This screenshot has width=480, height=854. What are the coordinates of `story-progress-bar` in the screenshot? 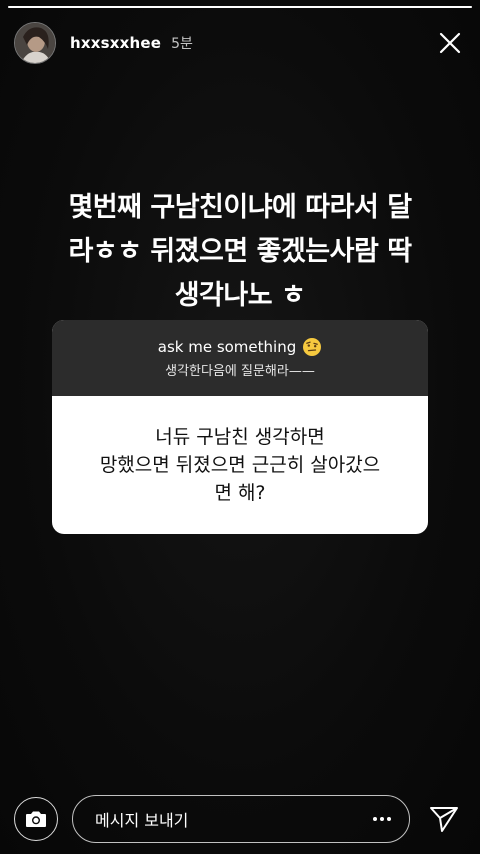 It's located at (240, 7).